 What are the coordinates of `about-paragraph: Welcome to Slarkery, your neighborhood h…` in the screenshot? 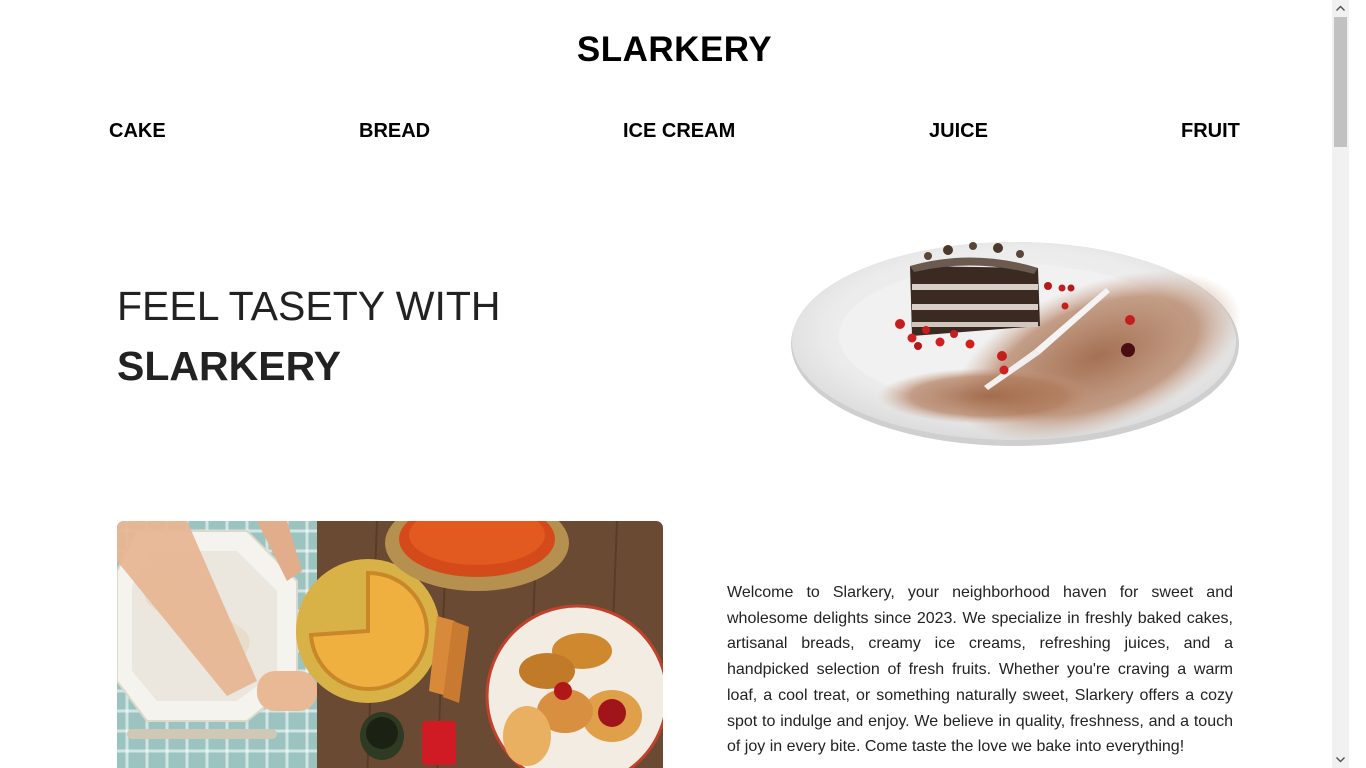 It's located at (980, 670).